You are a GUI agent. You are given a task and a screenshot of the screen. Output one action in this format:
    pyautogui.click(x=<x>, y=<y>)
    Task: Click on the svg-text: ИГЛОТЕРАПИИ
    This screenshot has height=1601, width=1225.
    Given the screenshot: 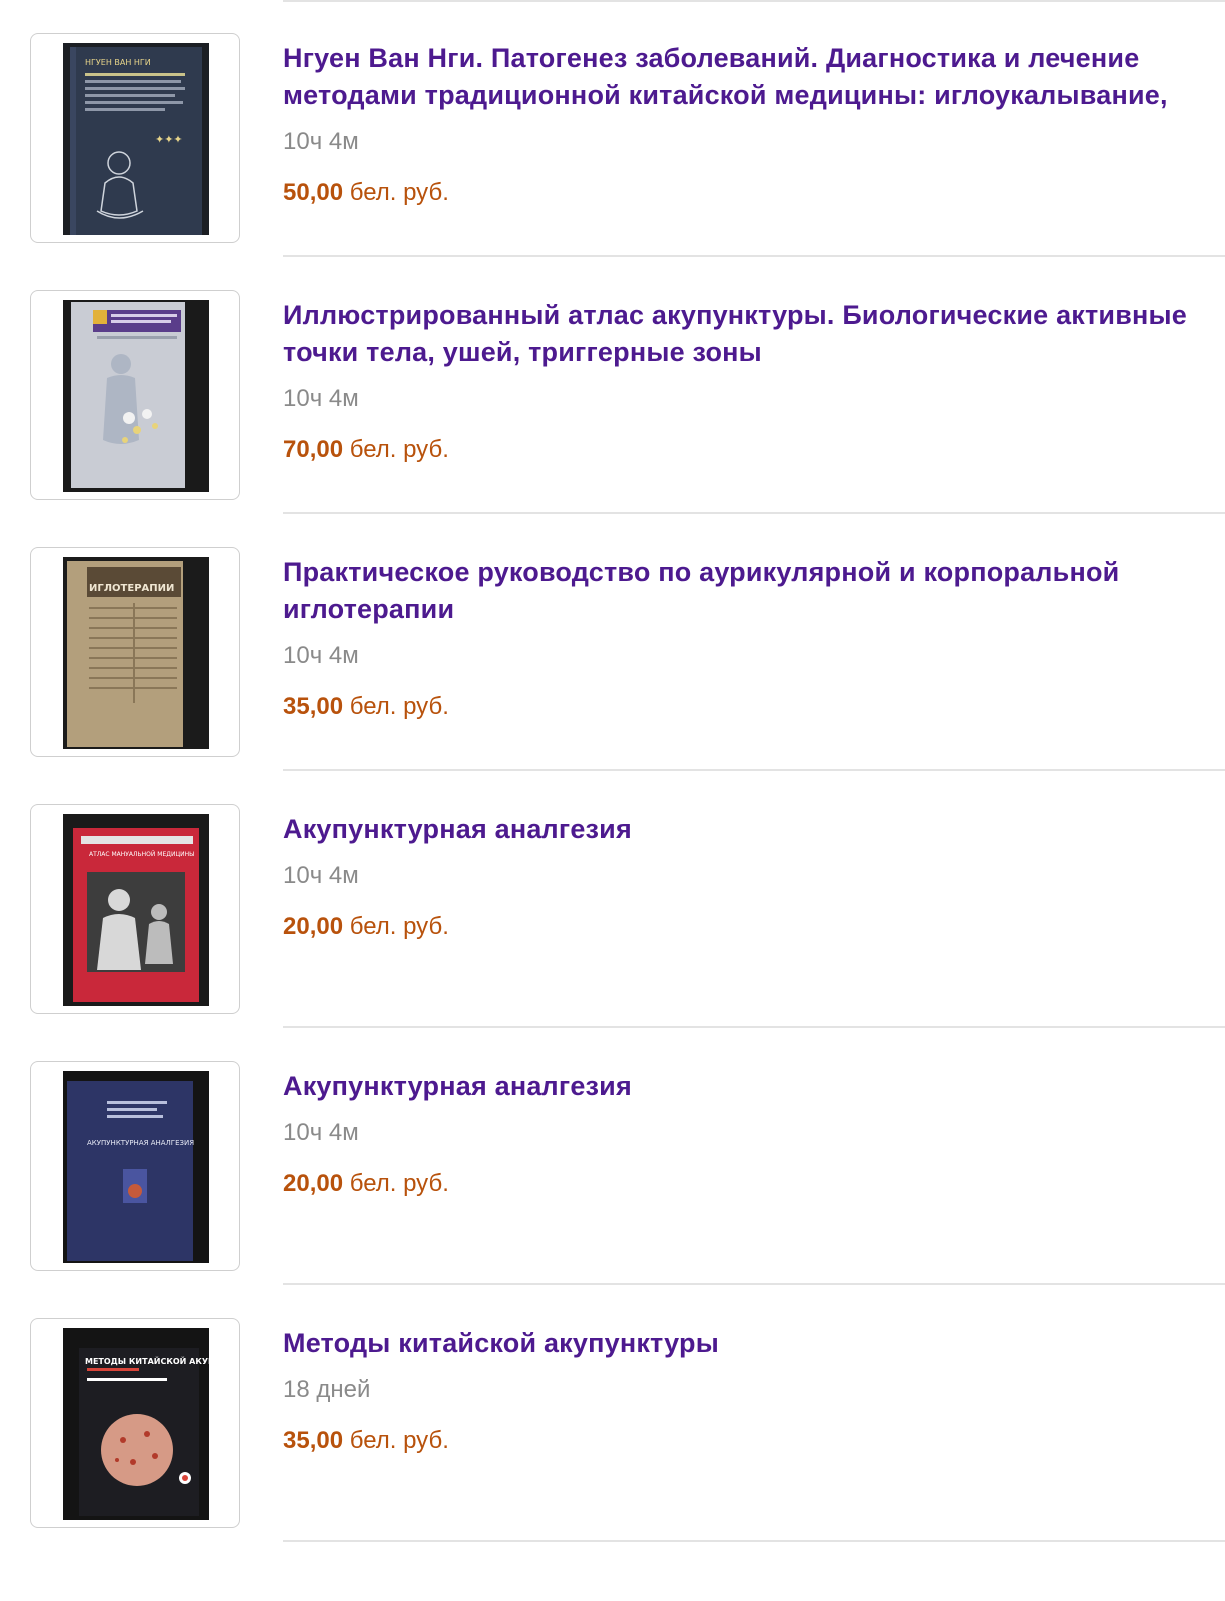 What is the action you would take?
    pyautogui.click(x=131, y=588)
    